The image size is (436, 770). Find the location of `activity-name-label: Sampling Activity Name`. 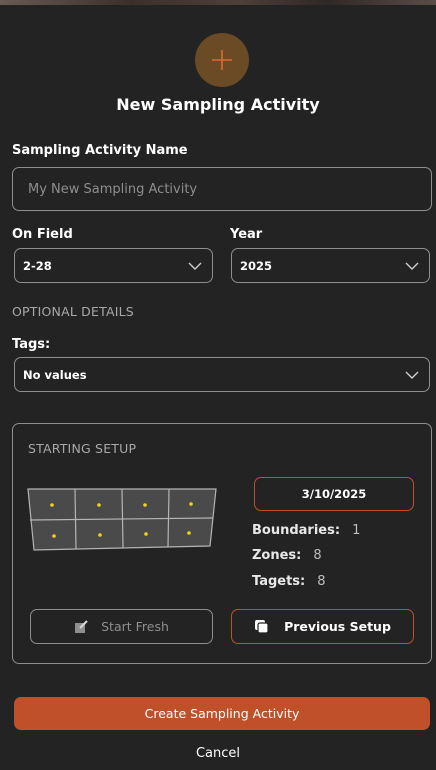

activity-name-label: Sampling Activity Name is located at coordinates (100, 150).